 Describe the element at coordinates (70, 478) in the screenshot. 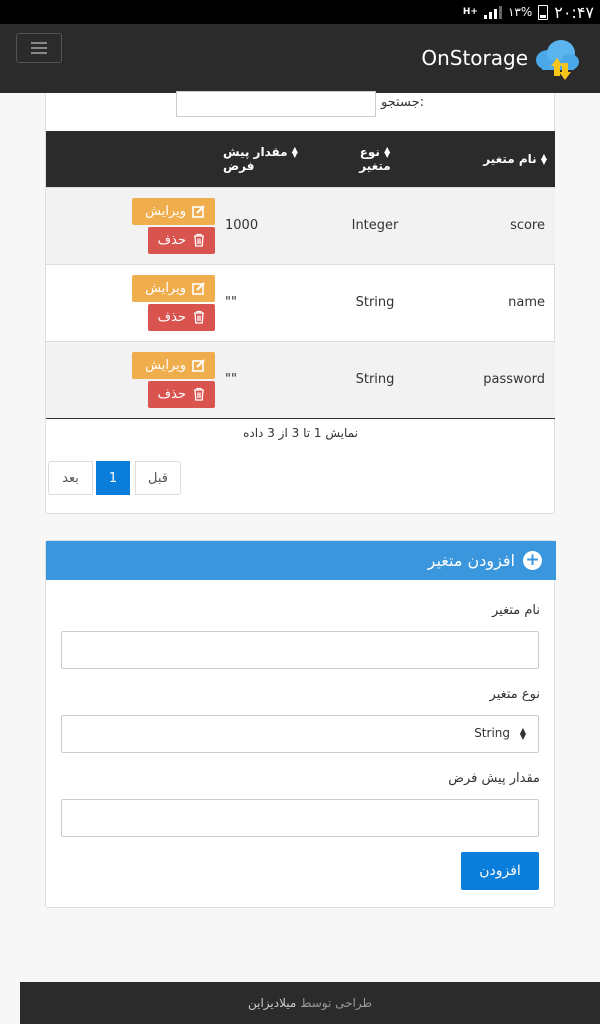

I see `pagination-next-button: بعد` at that location.